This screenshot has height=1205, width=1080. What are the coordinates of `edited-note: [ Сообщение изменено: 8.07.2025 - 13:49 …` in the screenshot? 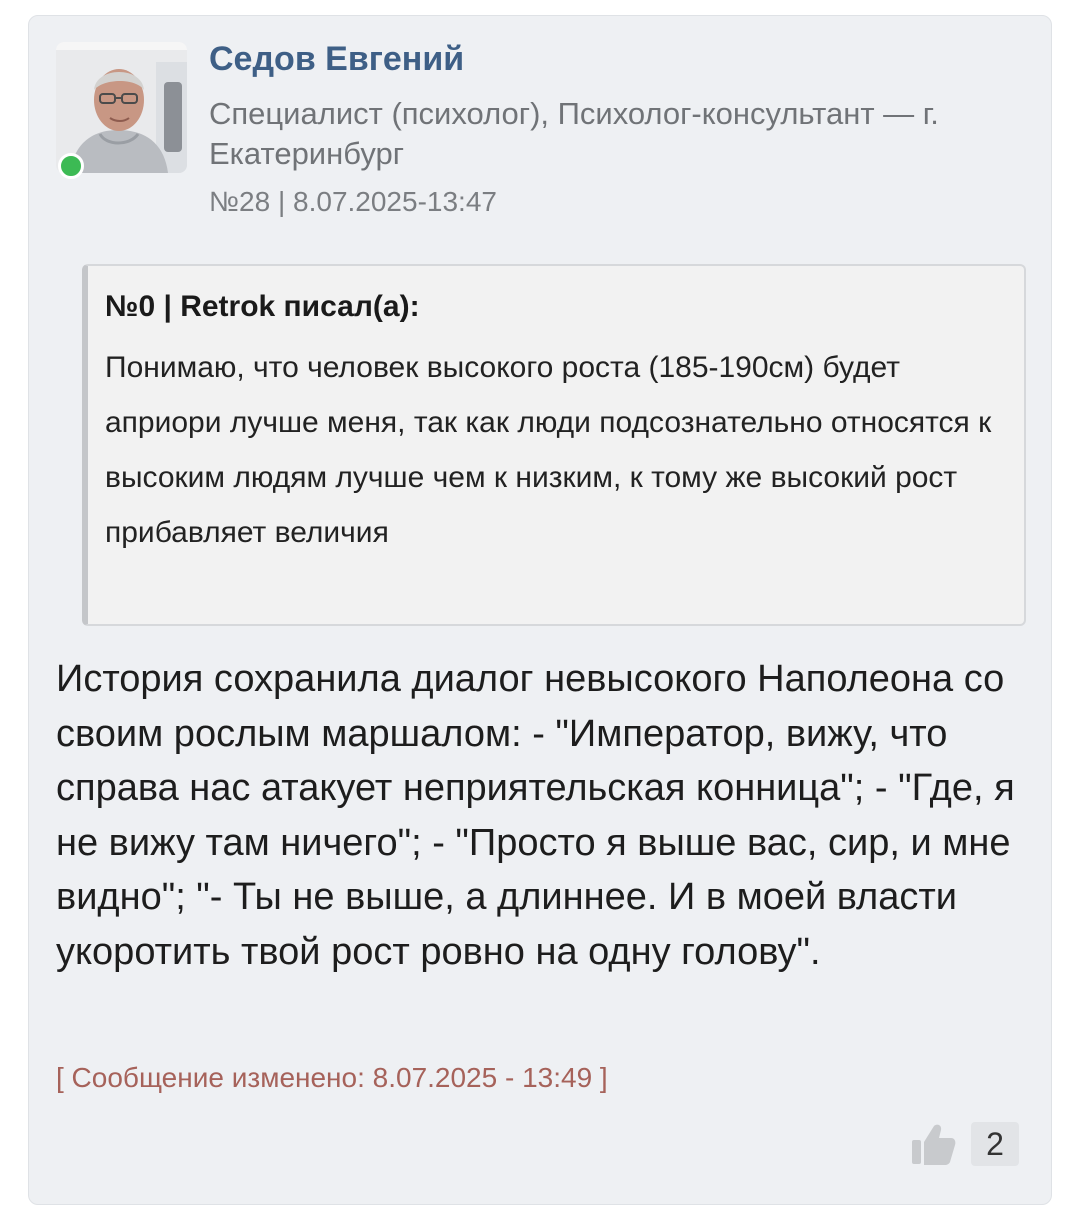 It's located at (332, 1077).